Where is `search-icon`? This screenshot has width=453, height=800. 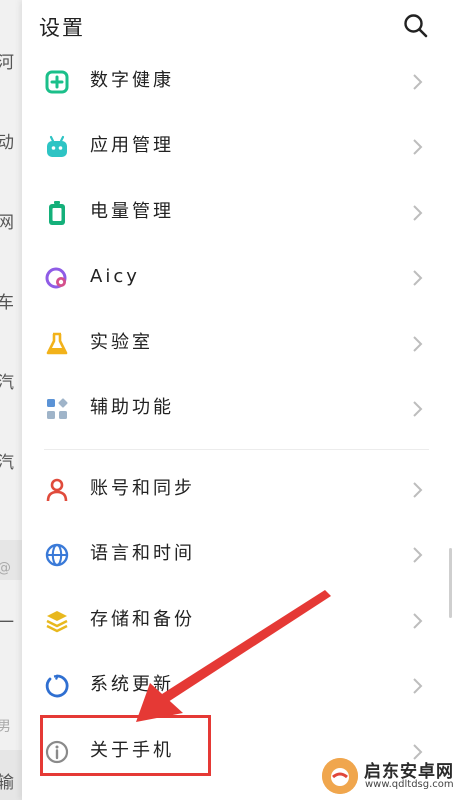 search-icon is located at coordinates (416, 26).